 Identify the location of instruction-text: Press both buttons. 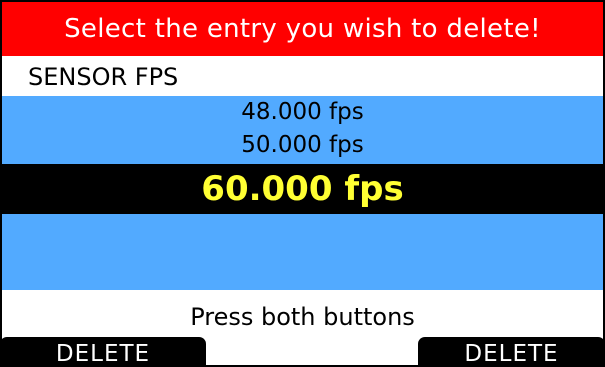
(302, 317).